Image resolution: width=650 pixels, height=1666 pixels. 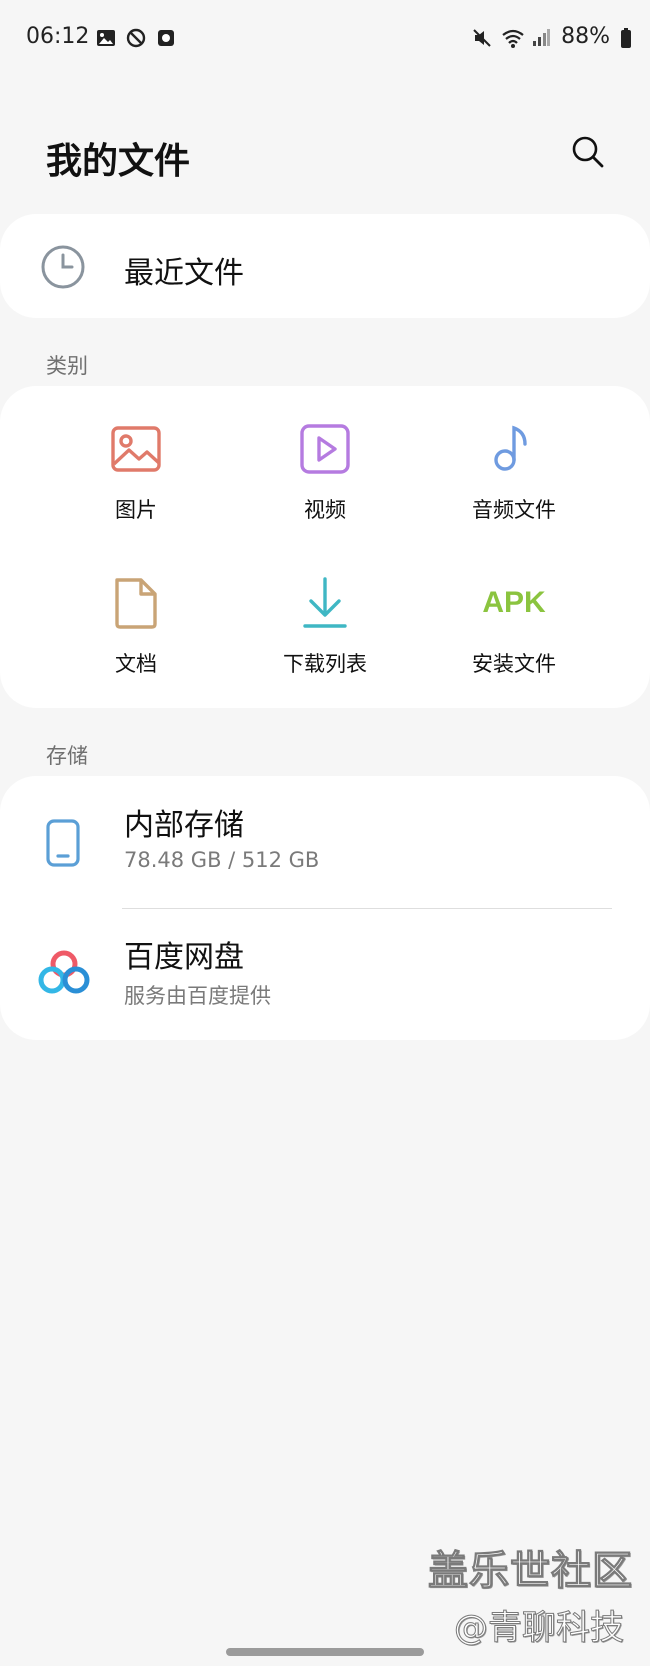 I want to click on category-downloads: 下载列表, so click(x=325, y=636).